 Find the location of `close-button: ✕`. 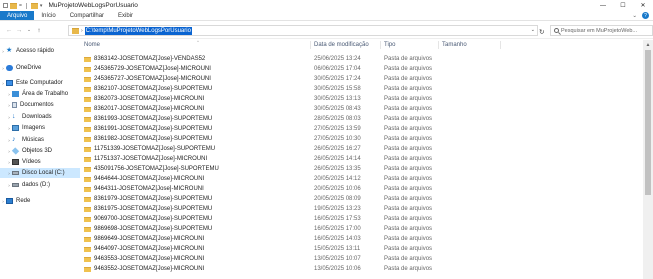

close-button: ✕ is located at coordinates (643, 5).